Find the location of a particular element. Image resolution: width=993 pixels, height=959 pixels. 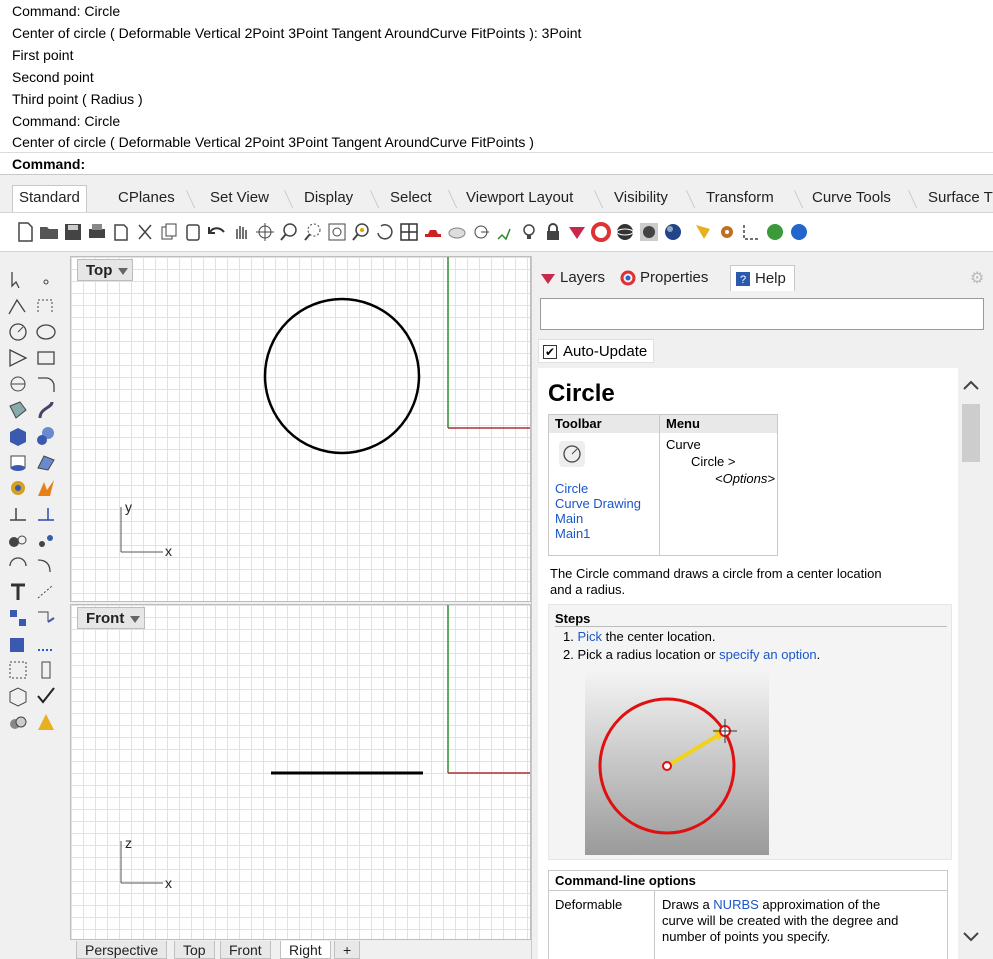

nurbs-link: NURBS is located at coordinates (736, 904).